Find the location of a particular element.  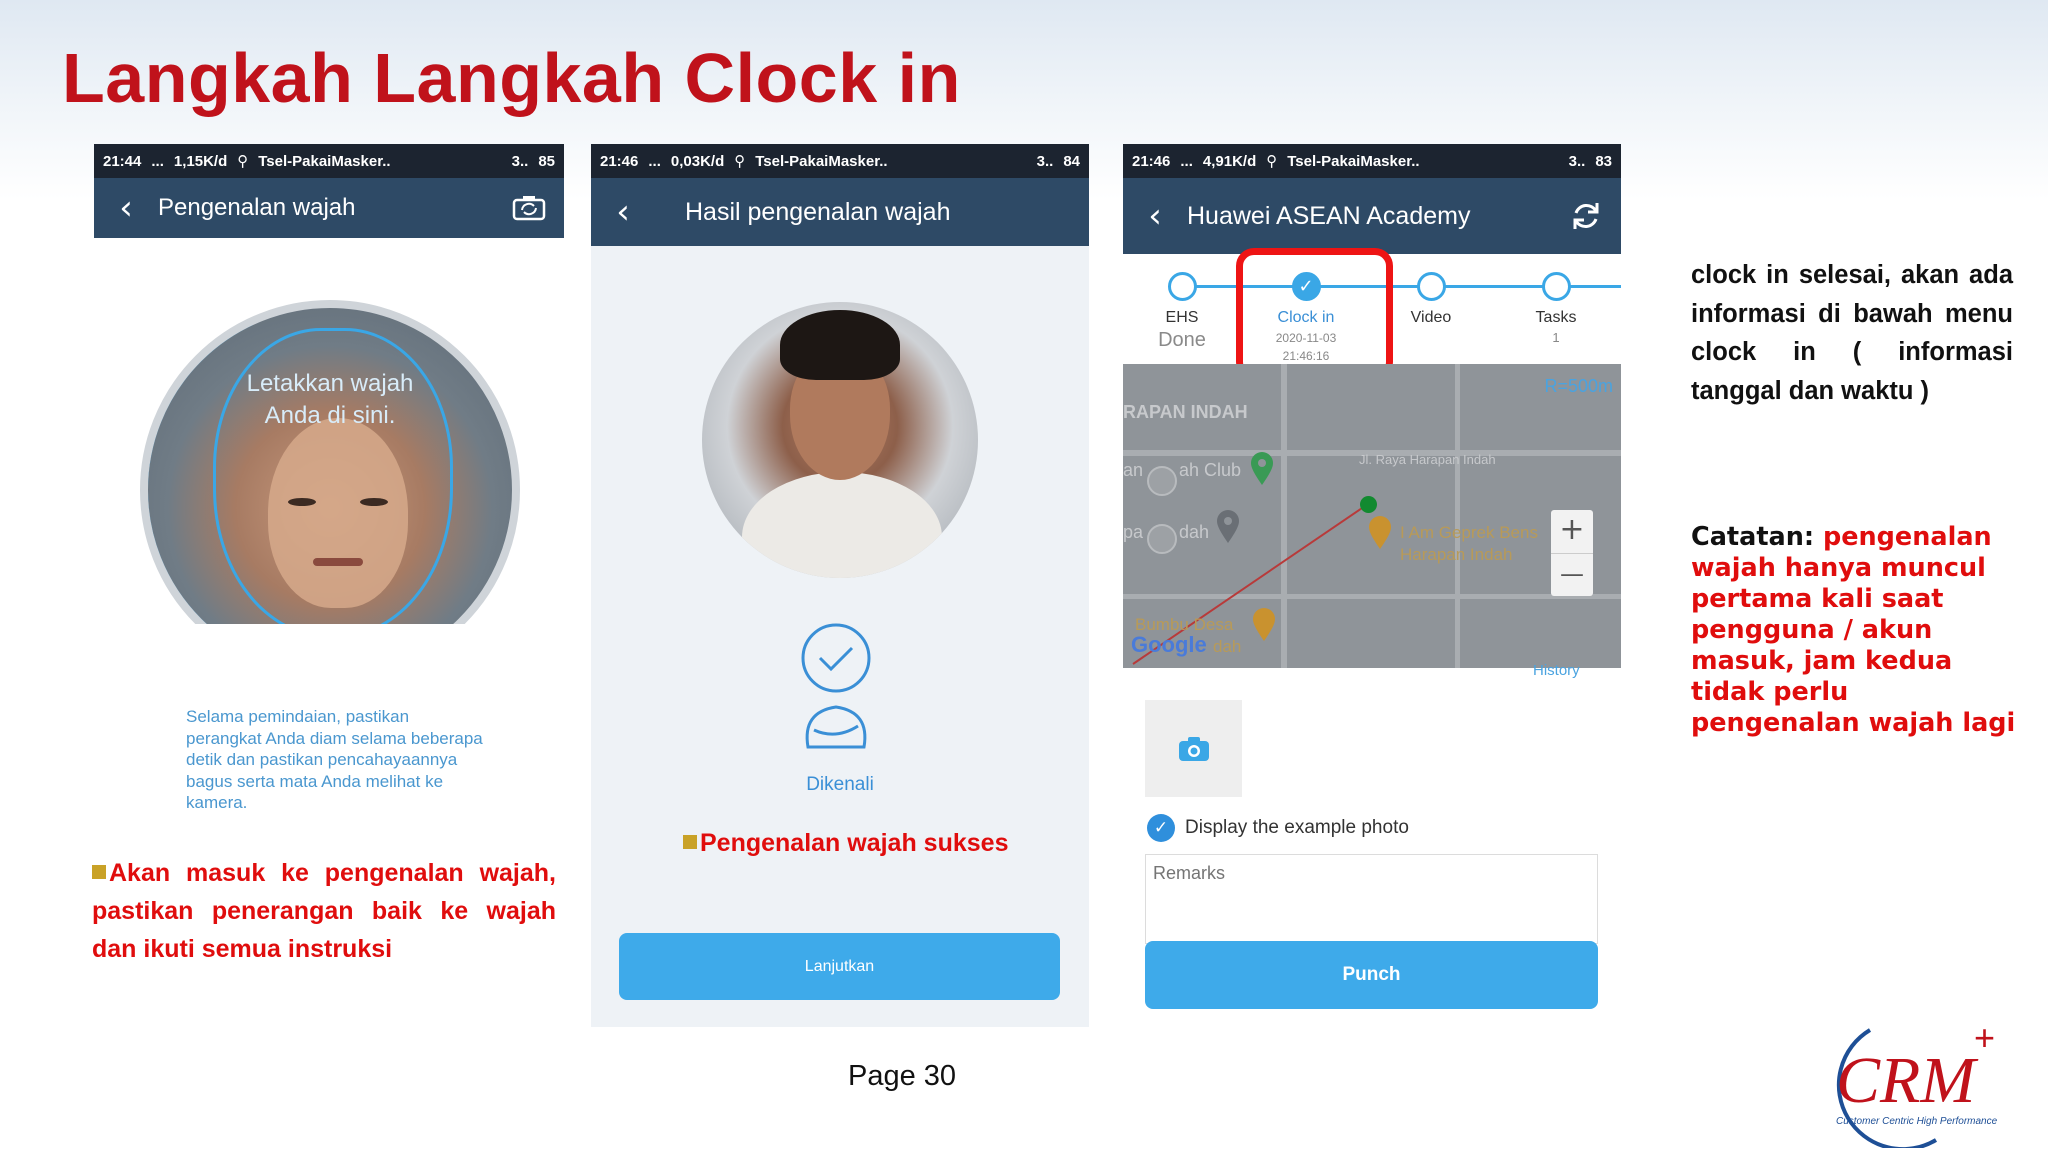

google-logo: Google is located at coordinates (1169, 645).